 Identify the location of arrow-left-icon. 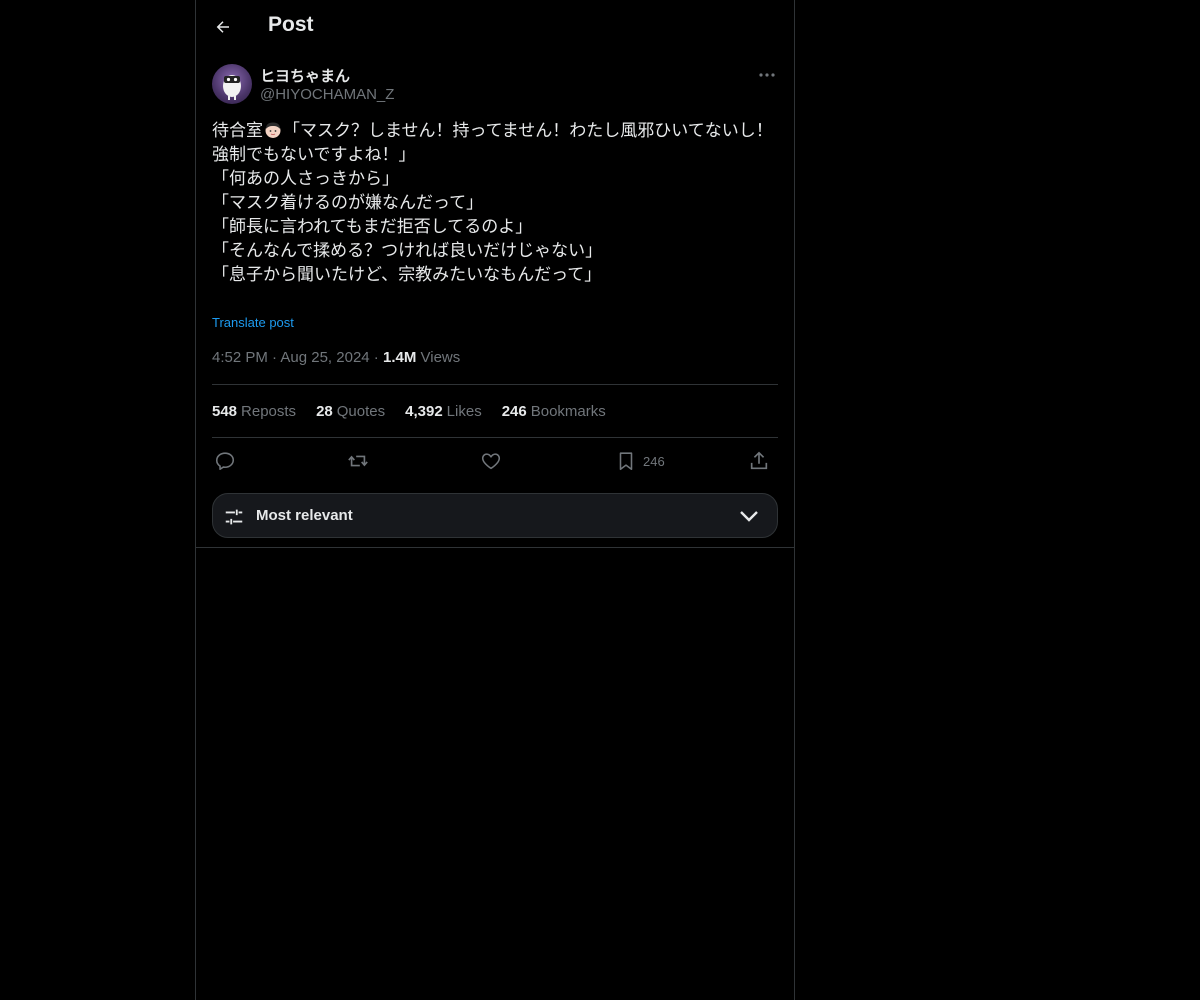
(222, 27).